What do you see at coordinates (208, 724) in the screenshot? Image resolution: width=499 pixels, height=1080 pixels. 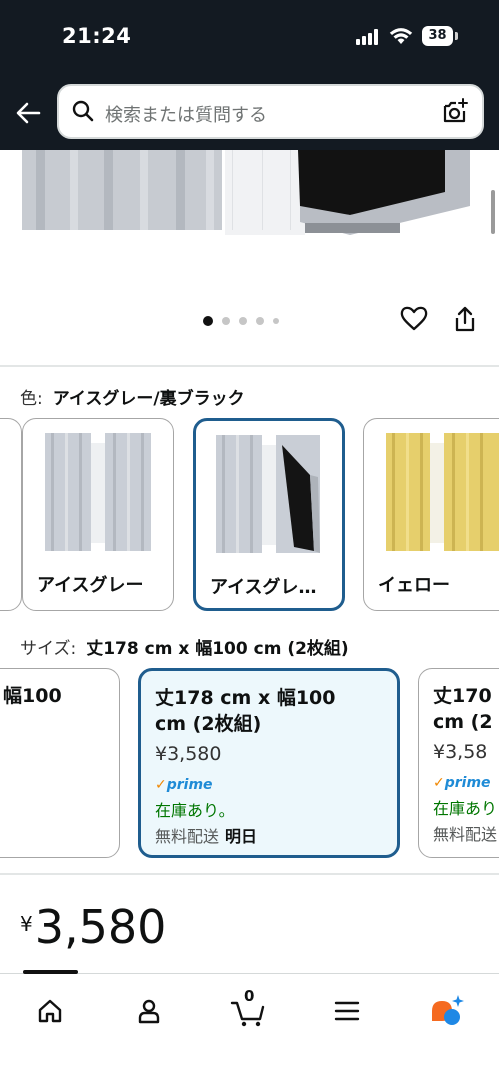 I see `size-title-line2: cm (2枚組)` at bounding box center [208, 724].